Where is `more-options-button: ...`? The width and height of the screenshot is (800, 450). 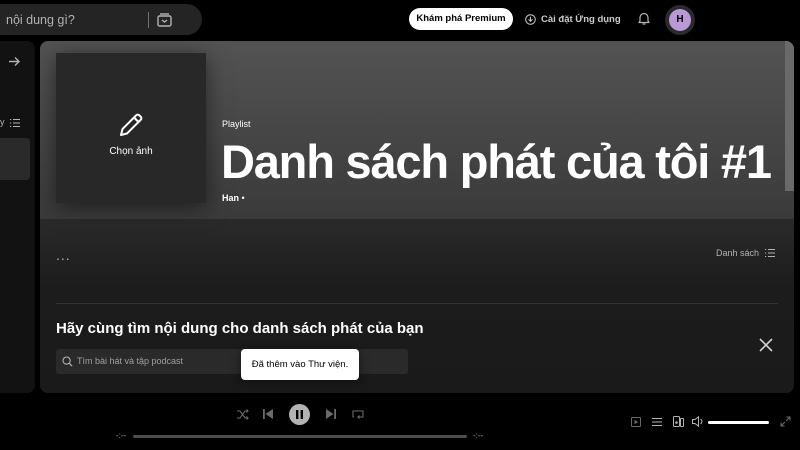
more-options-button: ... is located at coordinates (63, 255).